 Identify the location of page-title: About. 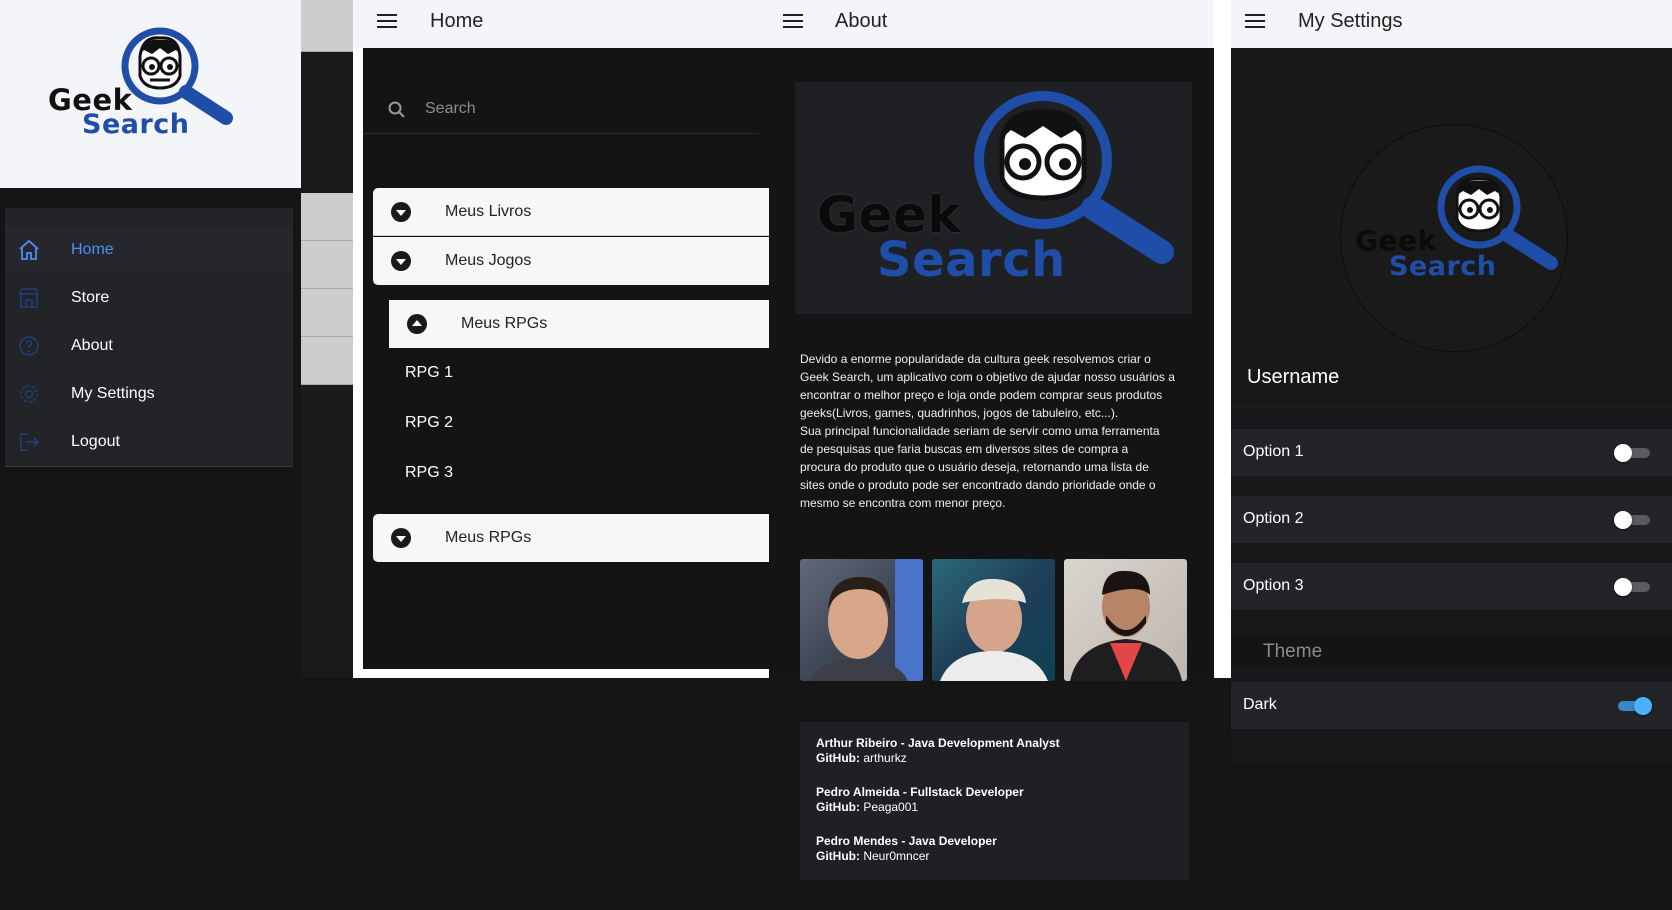
(861, 21).